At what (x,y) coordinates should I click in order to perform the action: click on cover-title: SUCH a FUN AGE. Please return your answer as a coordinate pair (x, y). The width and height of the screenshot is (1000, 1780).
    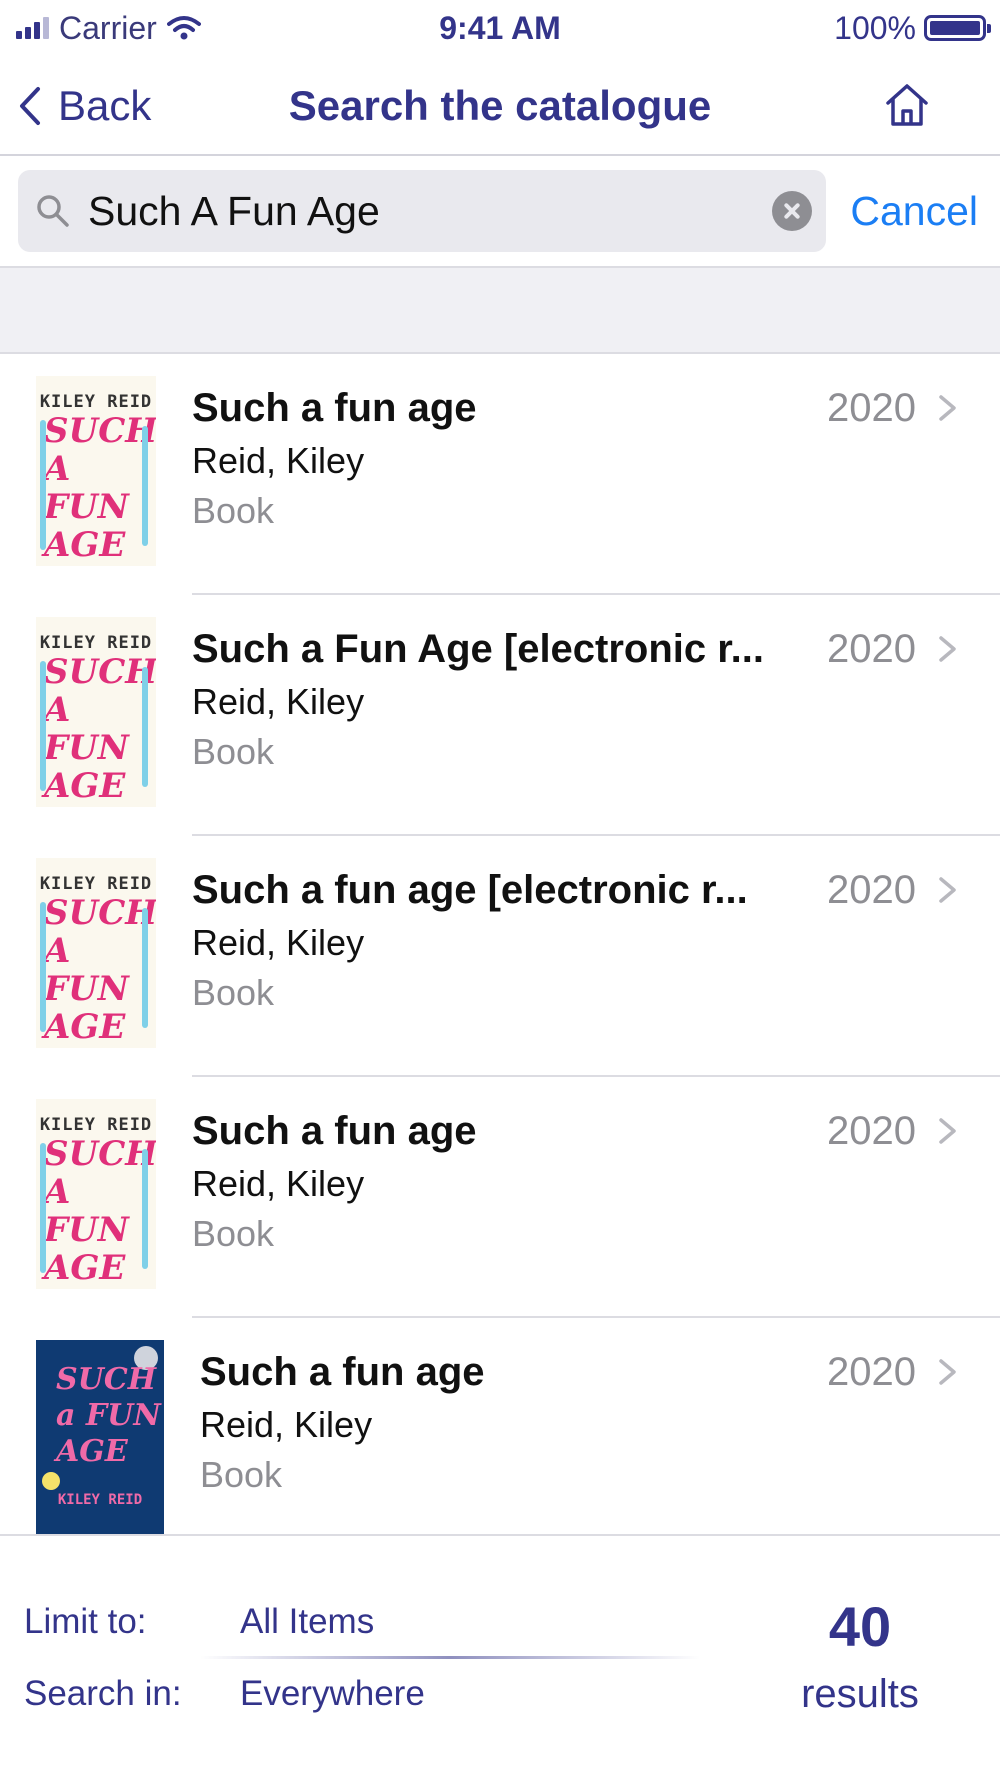
    Looking at the image, I should click on (108, 1415).